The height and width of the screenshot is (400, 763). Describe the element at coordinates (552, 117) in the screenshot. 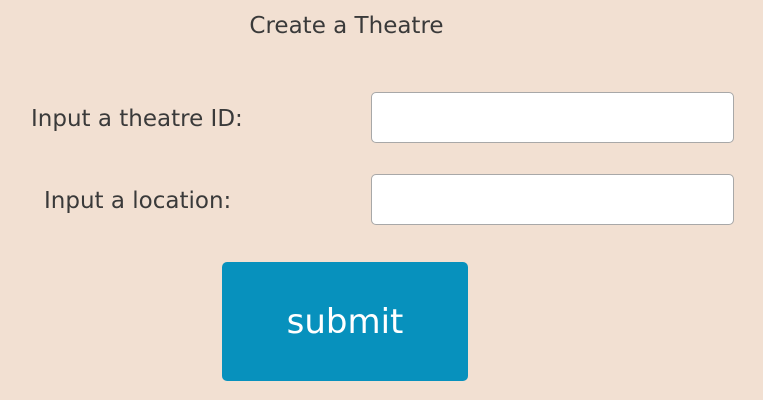

I see `theatre-id-input` at that location.